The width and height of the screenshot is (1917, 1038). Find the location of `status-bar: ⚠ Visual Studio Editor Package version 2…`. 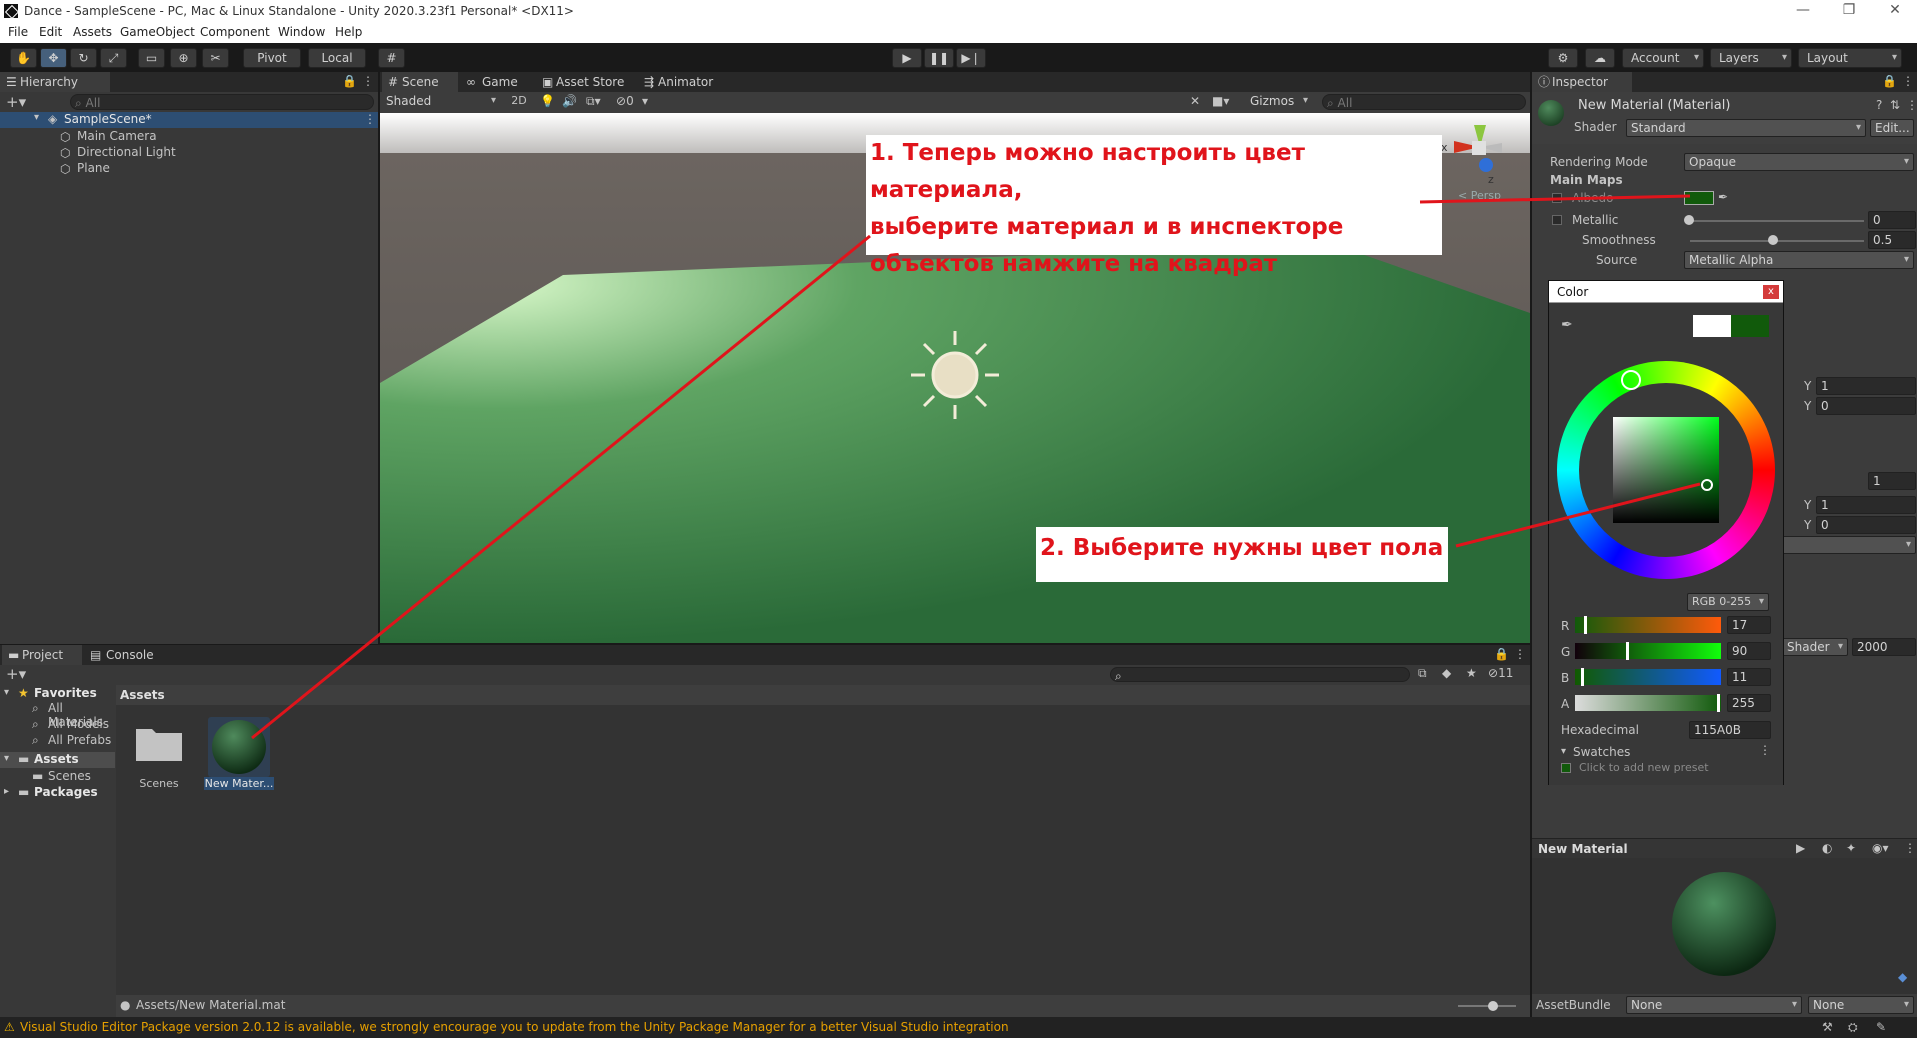

status-bar: ⚠ Visual Studio Editor Package version 2… is located at coordinates (958, 1027).